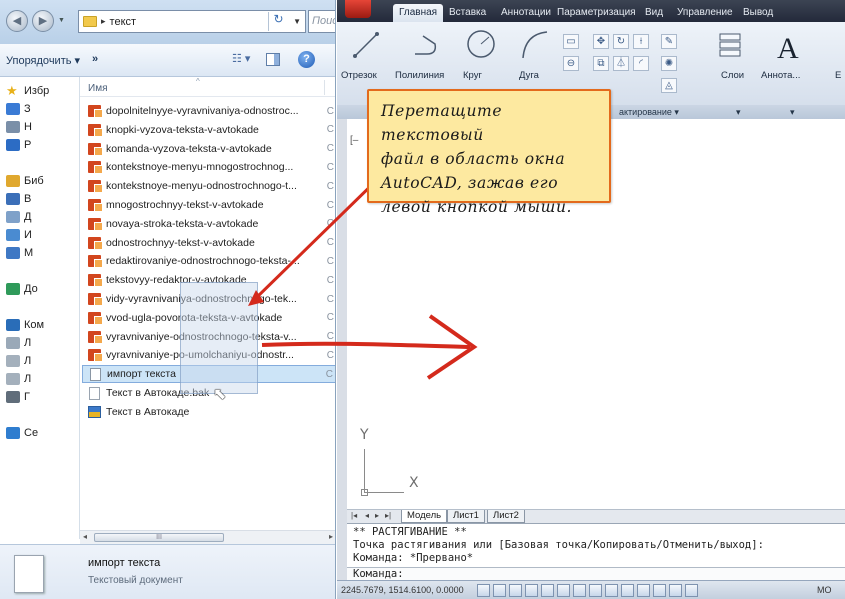 The height and width of the screenshot is (599, 845). What do you see at coordinates (324, 87) in the screenshot?
I see `column-divider` at bounding box center [324, 87].